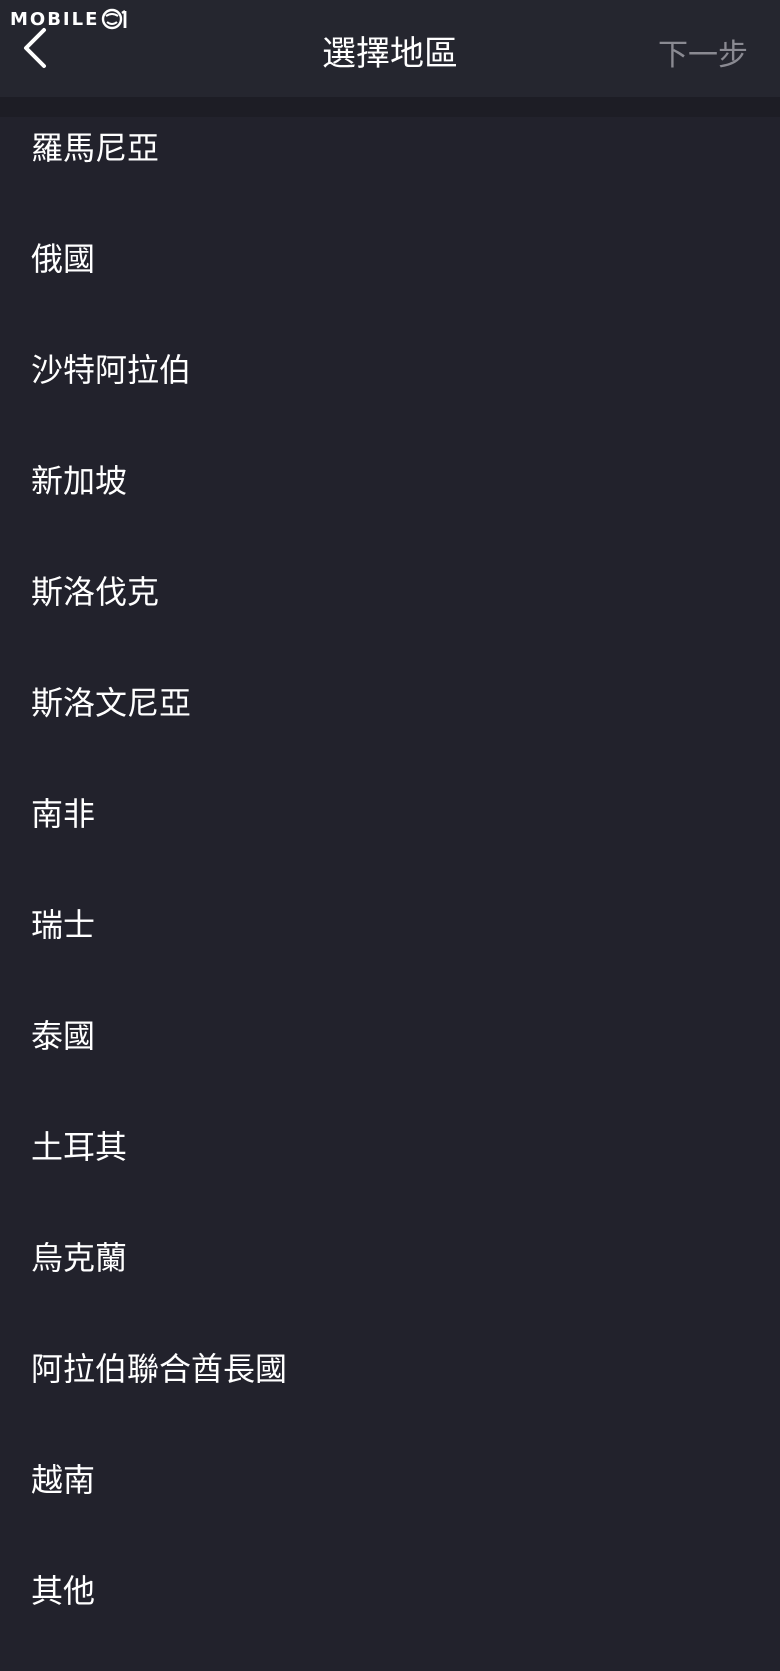 The height and width of the screenshot is (1671, 780). Describe the element at coordinates (390, 172) in the screenshot. I see `region-item-romania: 羅馬尼亞` at that location.